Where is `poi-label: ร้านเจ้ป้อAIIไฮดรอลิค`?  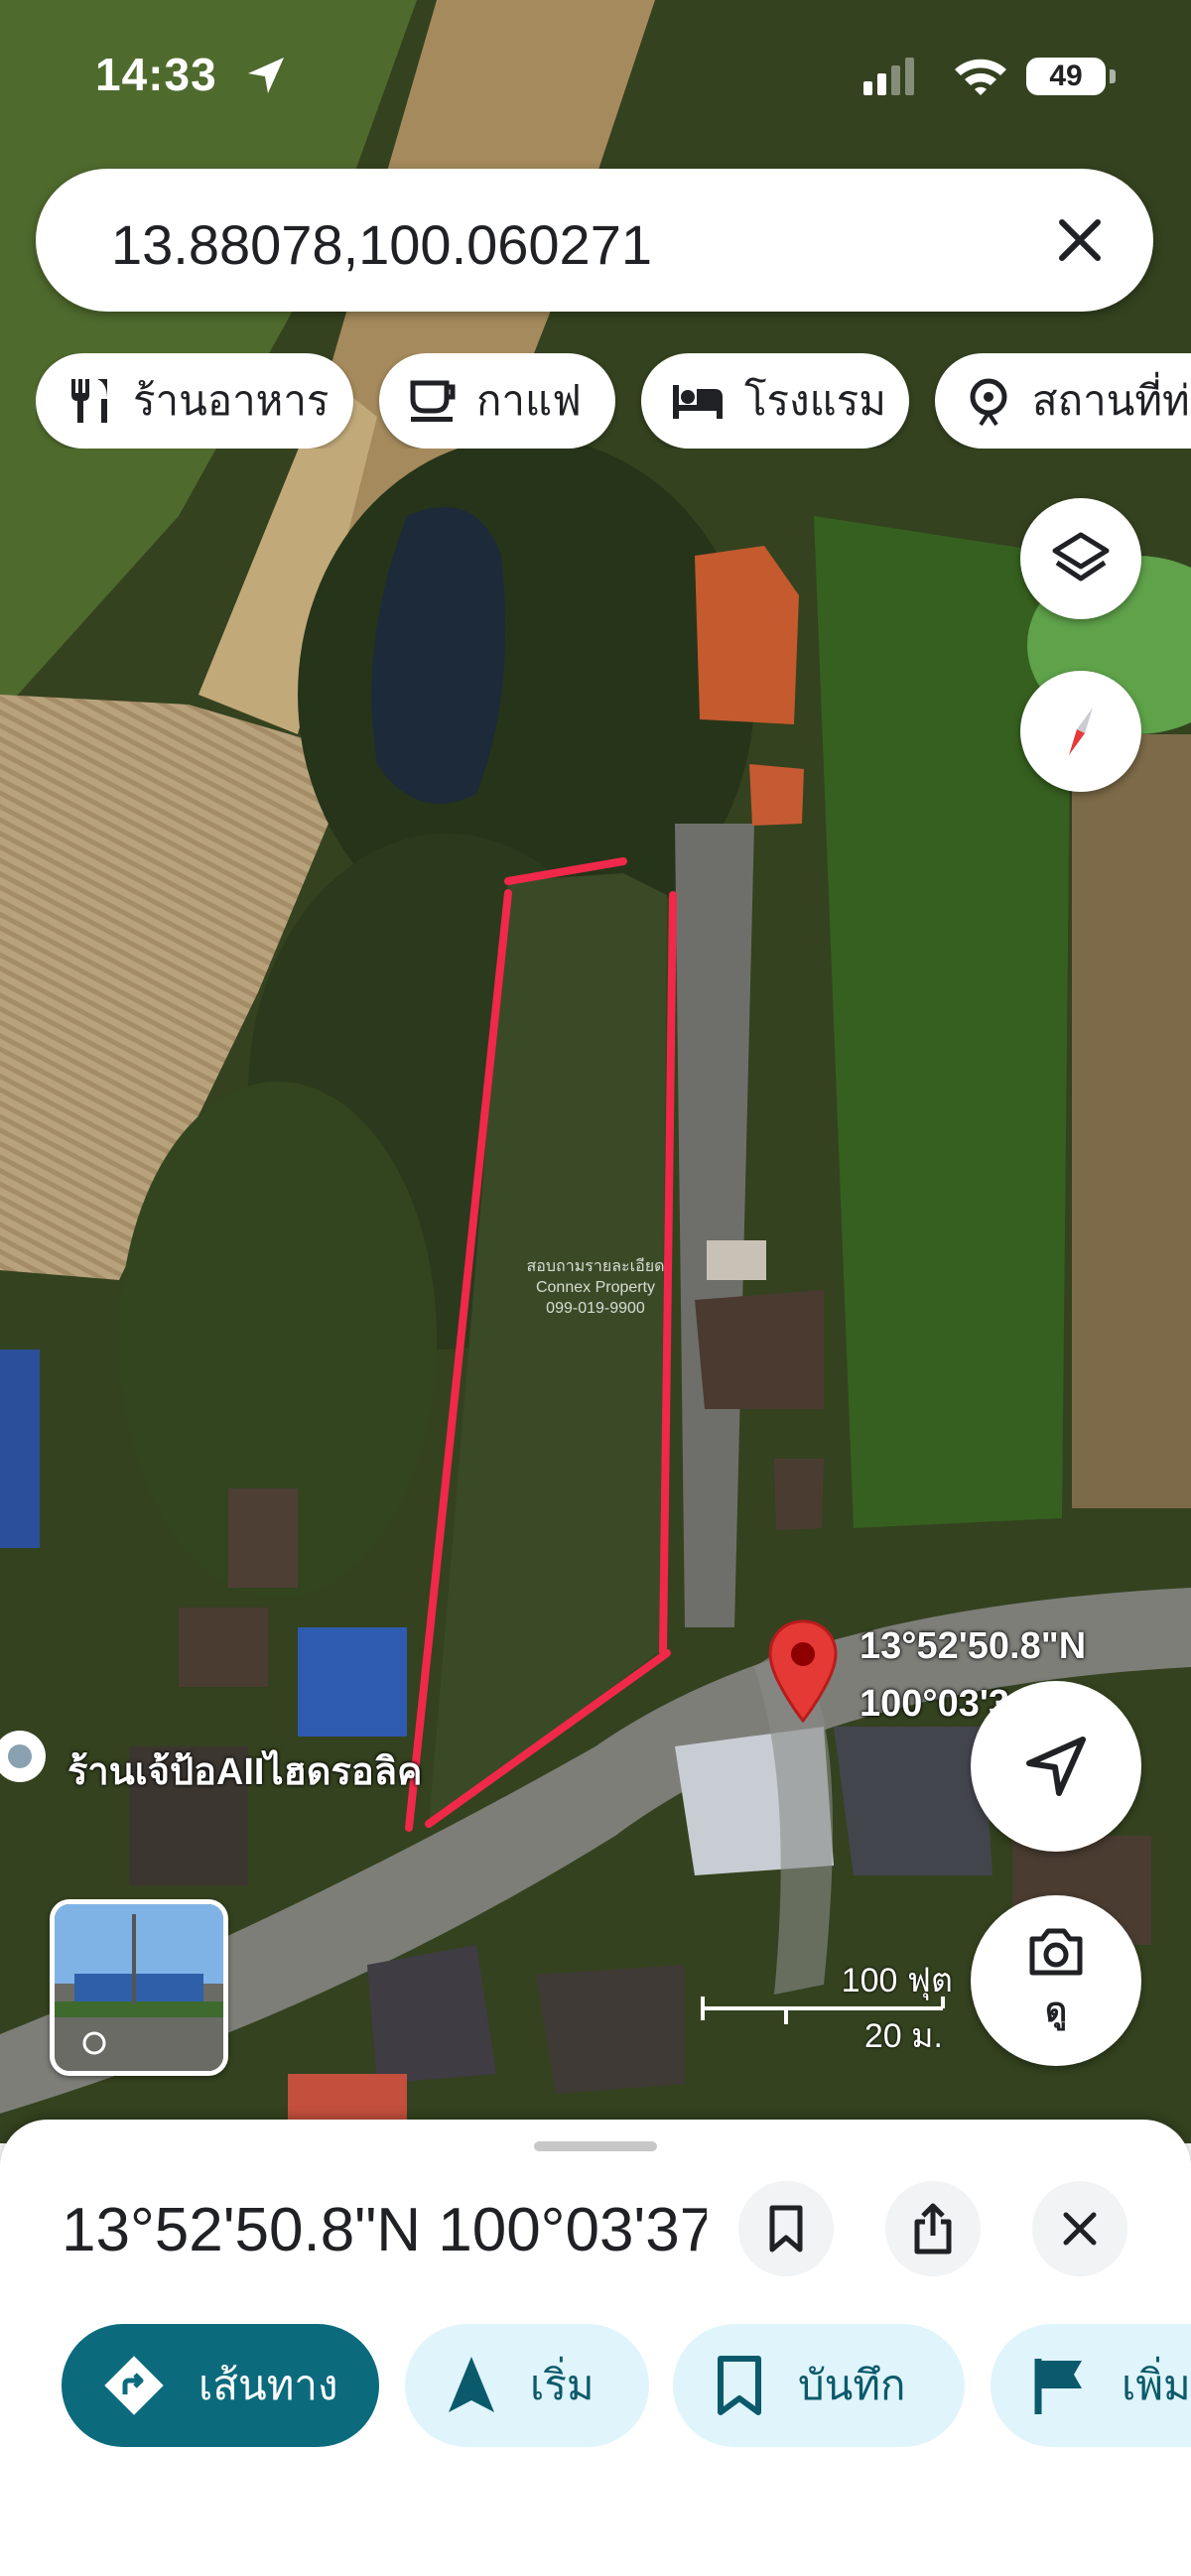
poi-label: ร้านเจ้ป้อAIIไฮดรอลิค is located at coordinates (245, 1771).